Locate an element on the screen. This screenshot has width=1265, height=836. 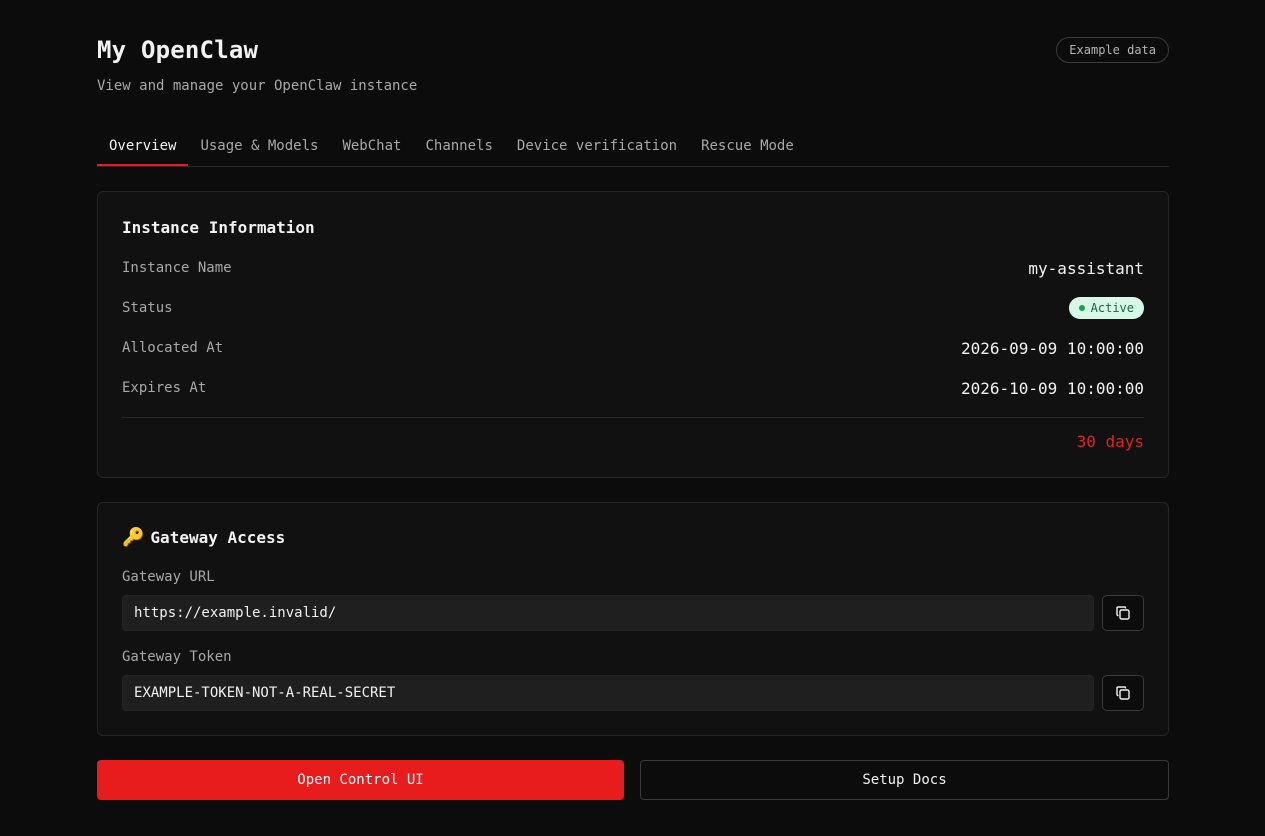
expires-at-label: Expires At is located at coordinates (164, 388).